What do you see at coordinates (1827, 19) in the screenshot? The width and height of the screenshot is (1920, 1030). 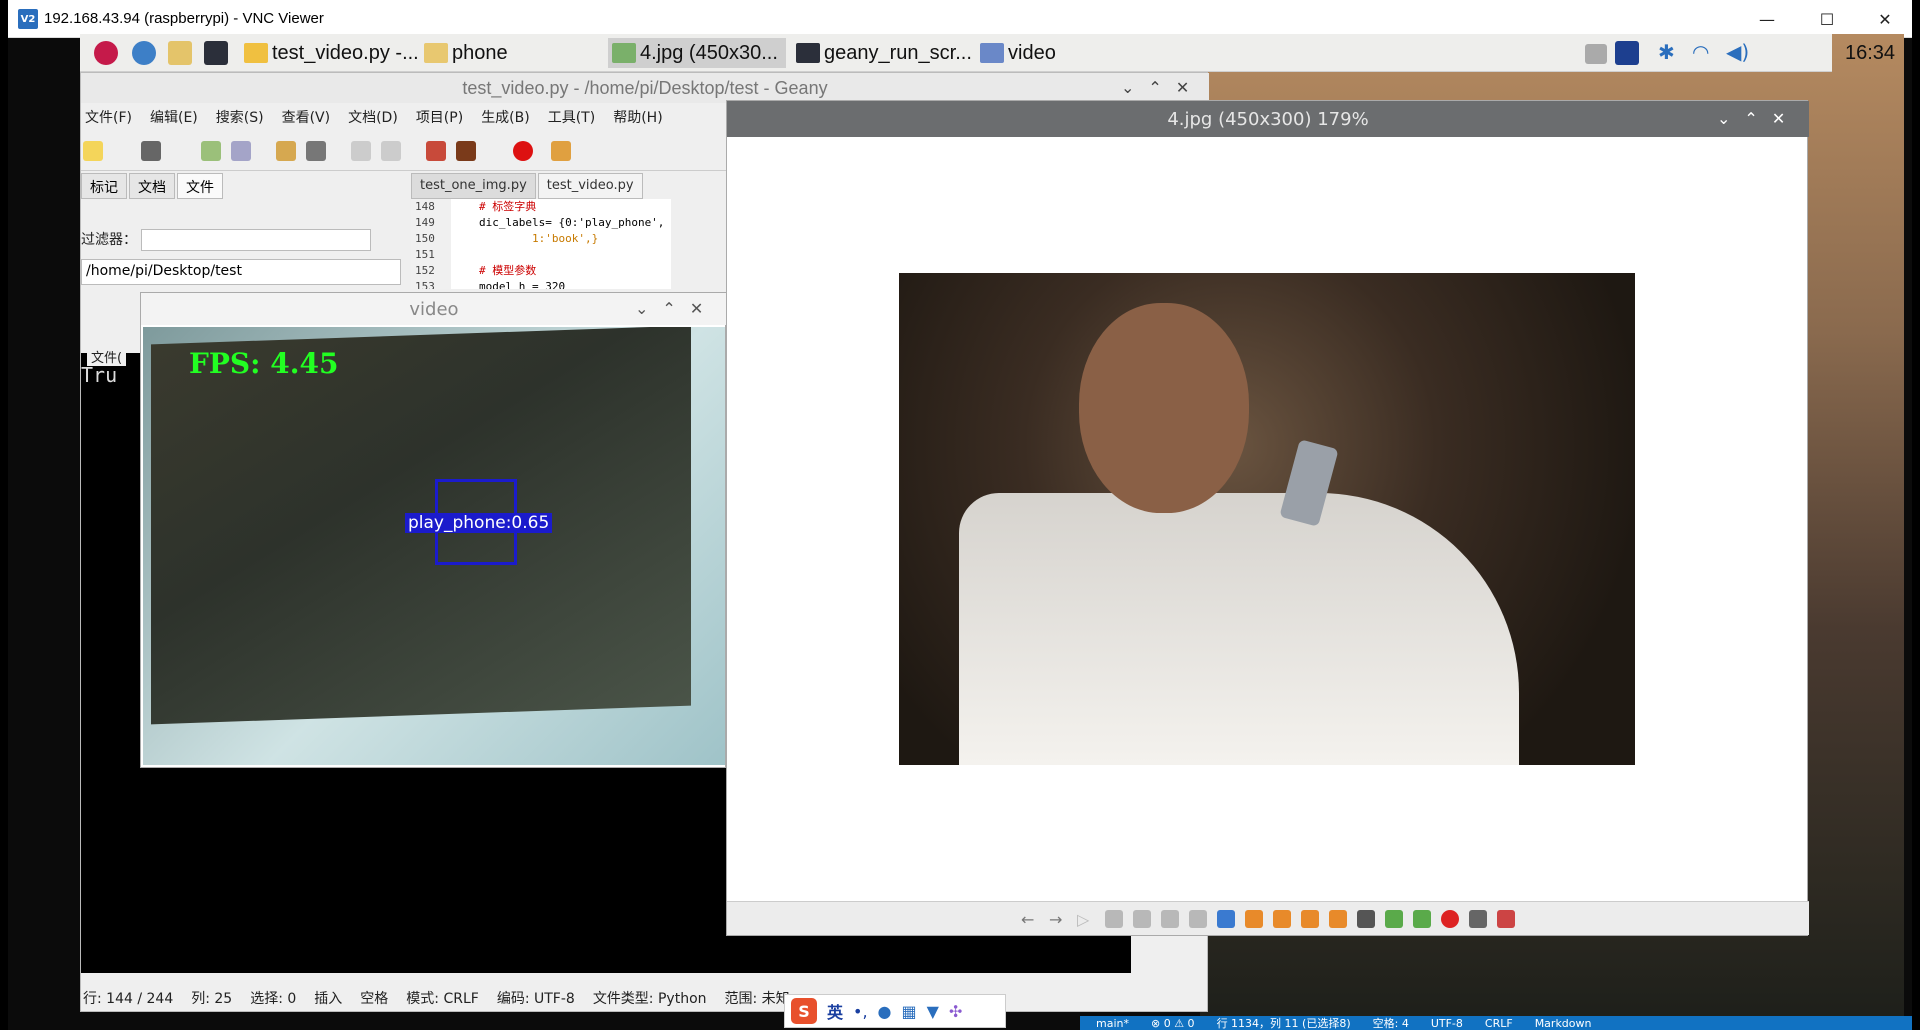 I see `maximize-button: ☐` at bounding box center [1827, 19].